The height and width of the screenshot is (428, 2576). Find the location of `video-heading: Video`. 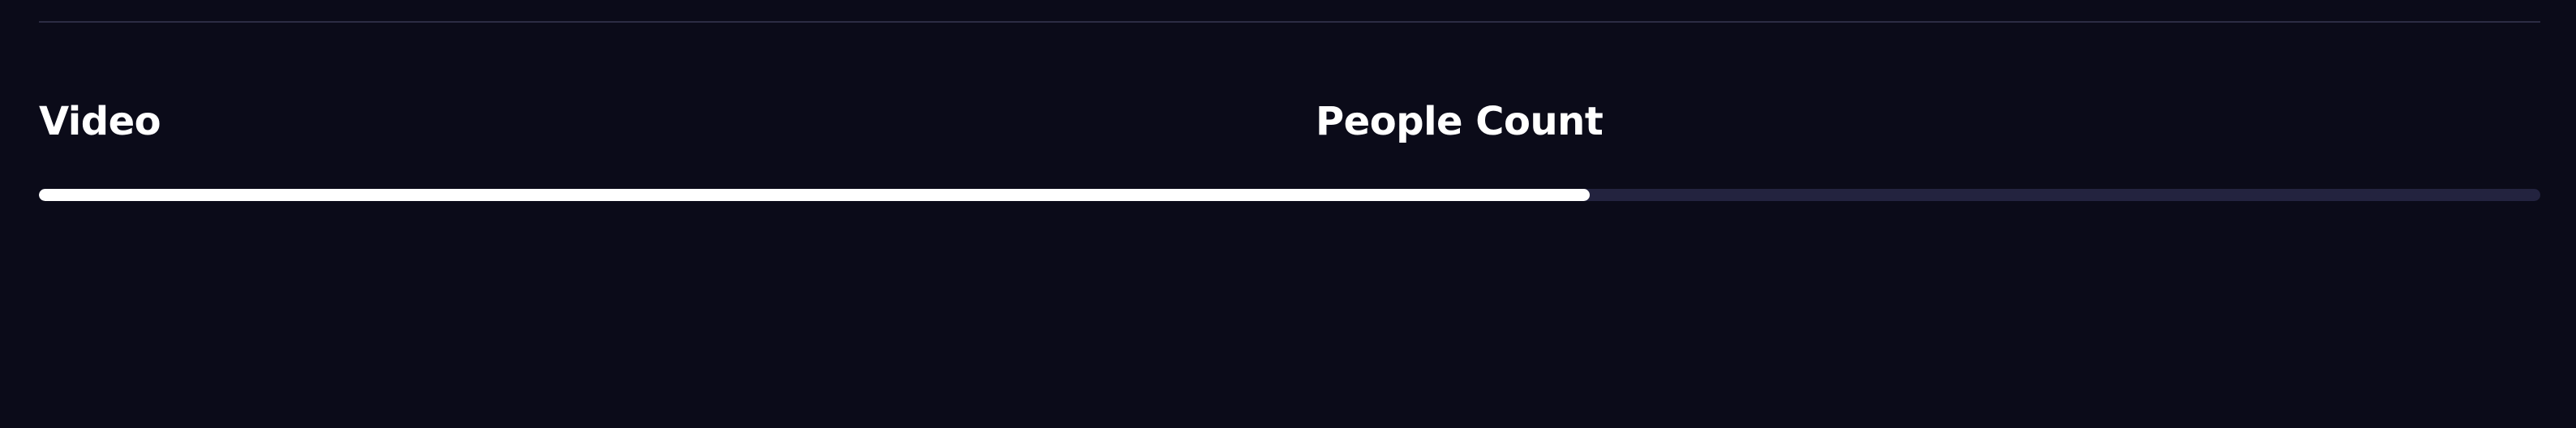

video-heading: Video is located at coordinates (100, 121).